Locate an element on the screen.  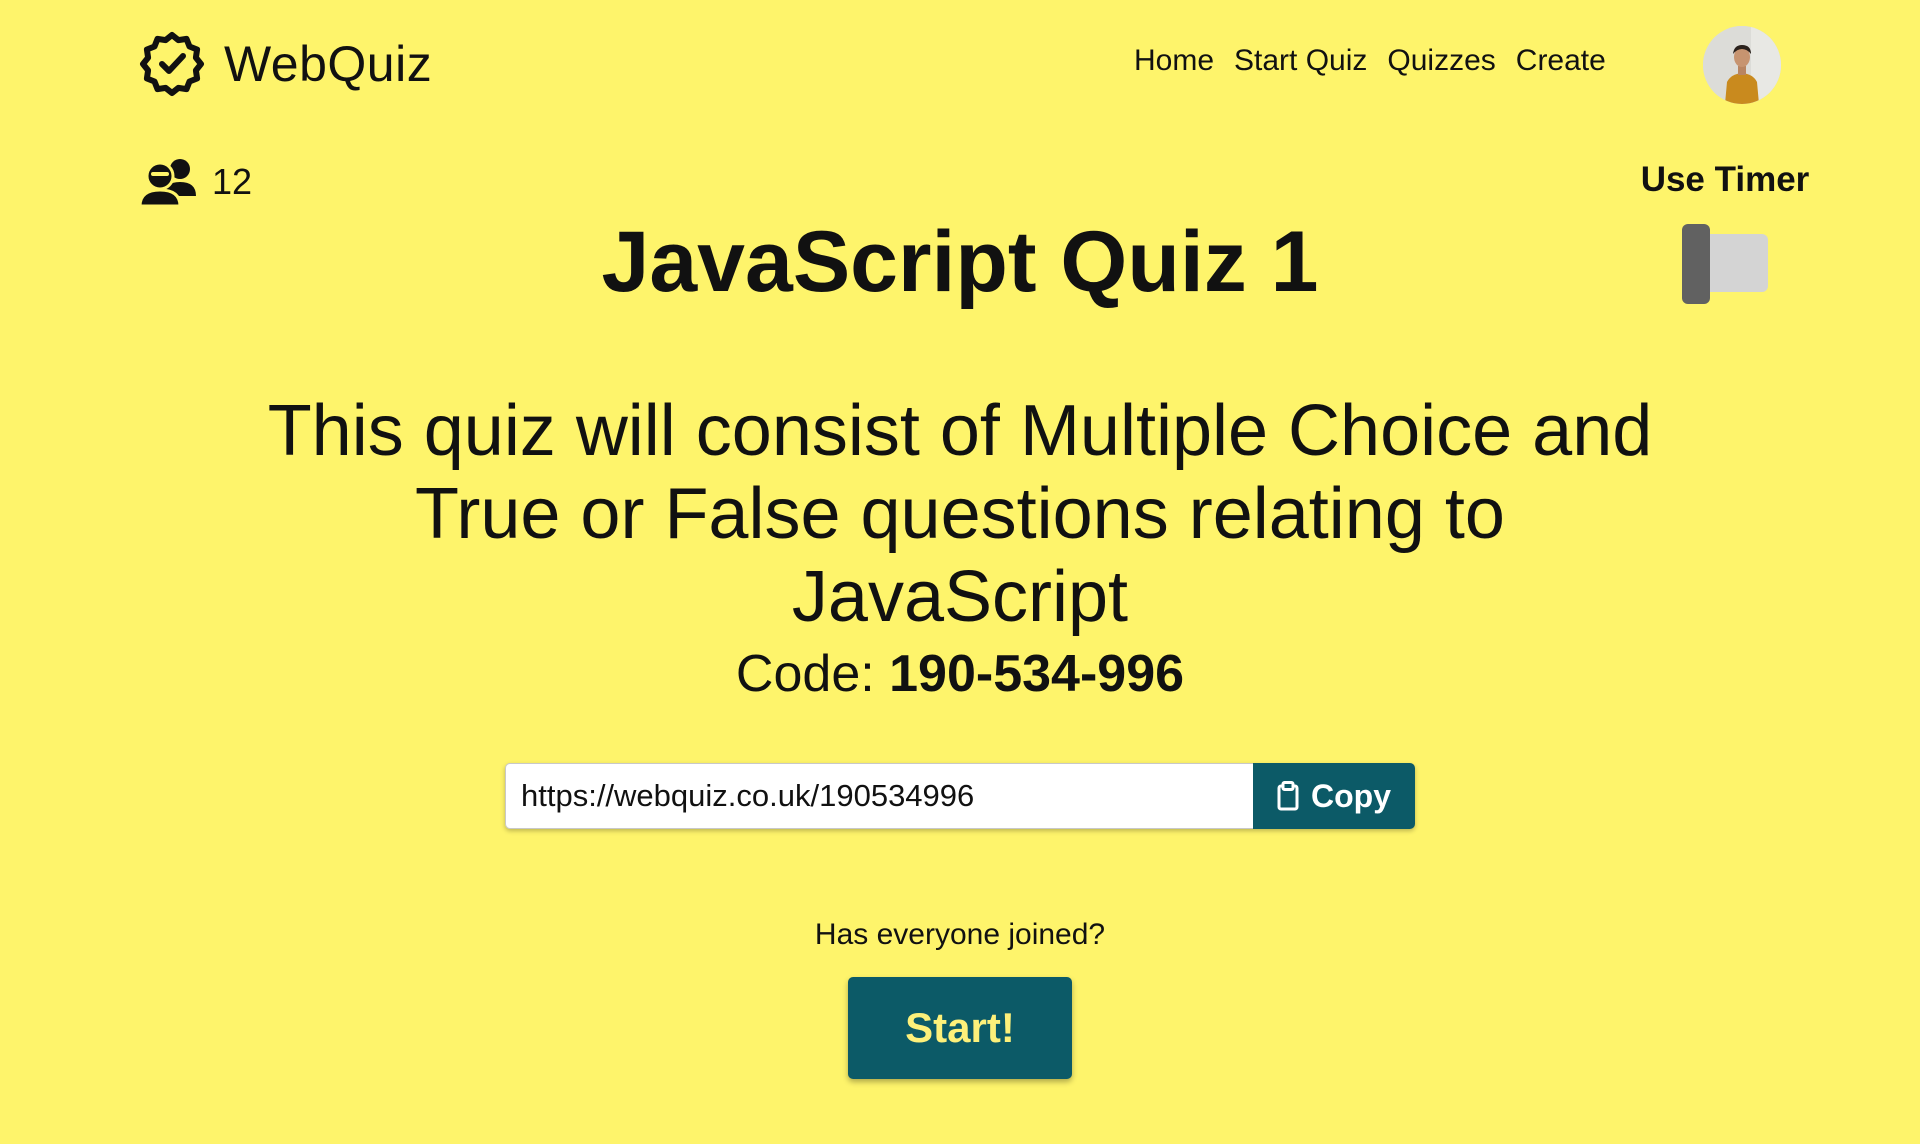
brand-logo: WebQuiz is located at coordinates (285, 64).